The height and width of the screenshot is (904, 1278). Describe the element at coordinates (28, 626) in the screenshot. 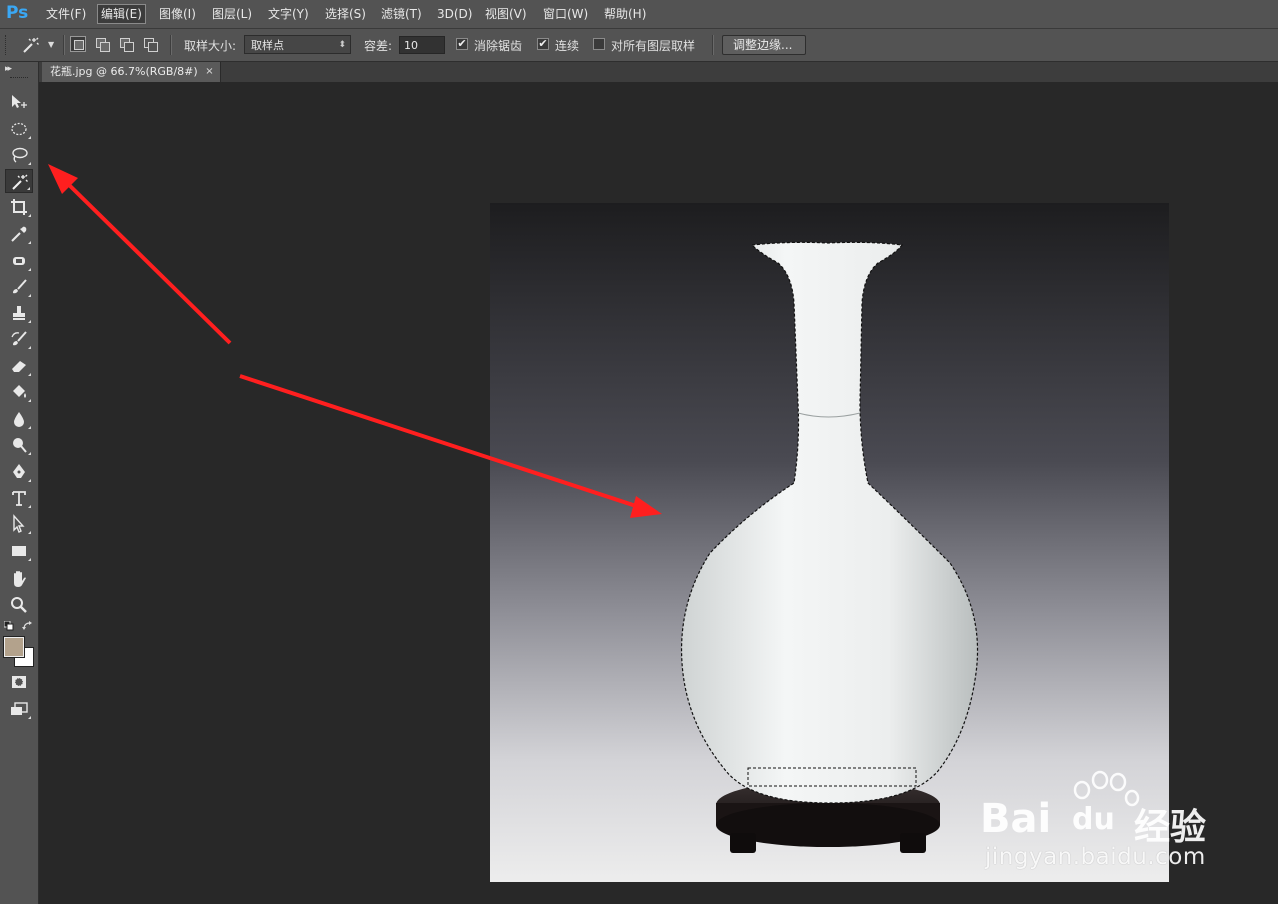

I see `swap-colors-icon` at that location.